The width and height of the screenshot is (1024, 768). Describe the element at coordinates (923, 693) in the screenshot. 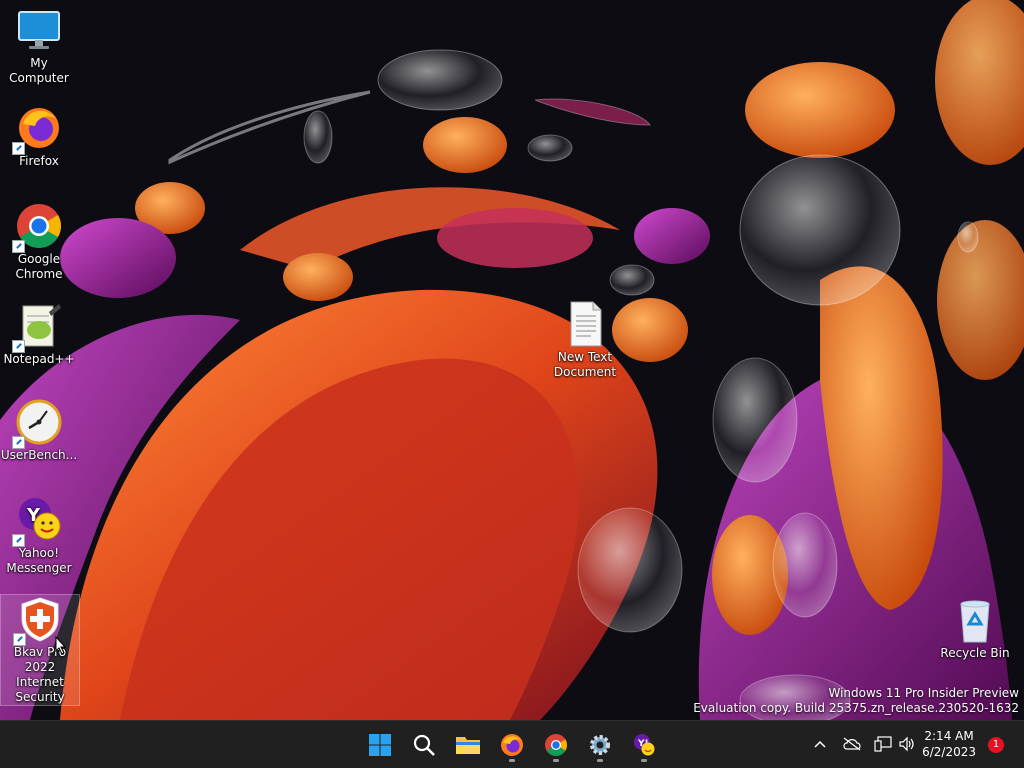

I see `watermark-line-1: Windows 11 Pro Insider Preview` at that location.